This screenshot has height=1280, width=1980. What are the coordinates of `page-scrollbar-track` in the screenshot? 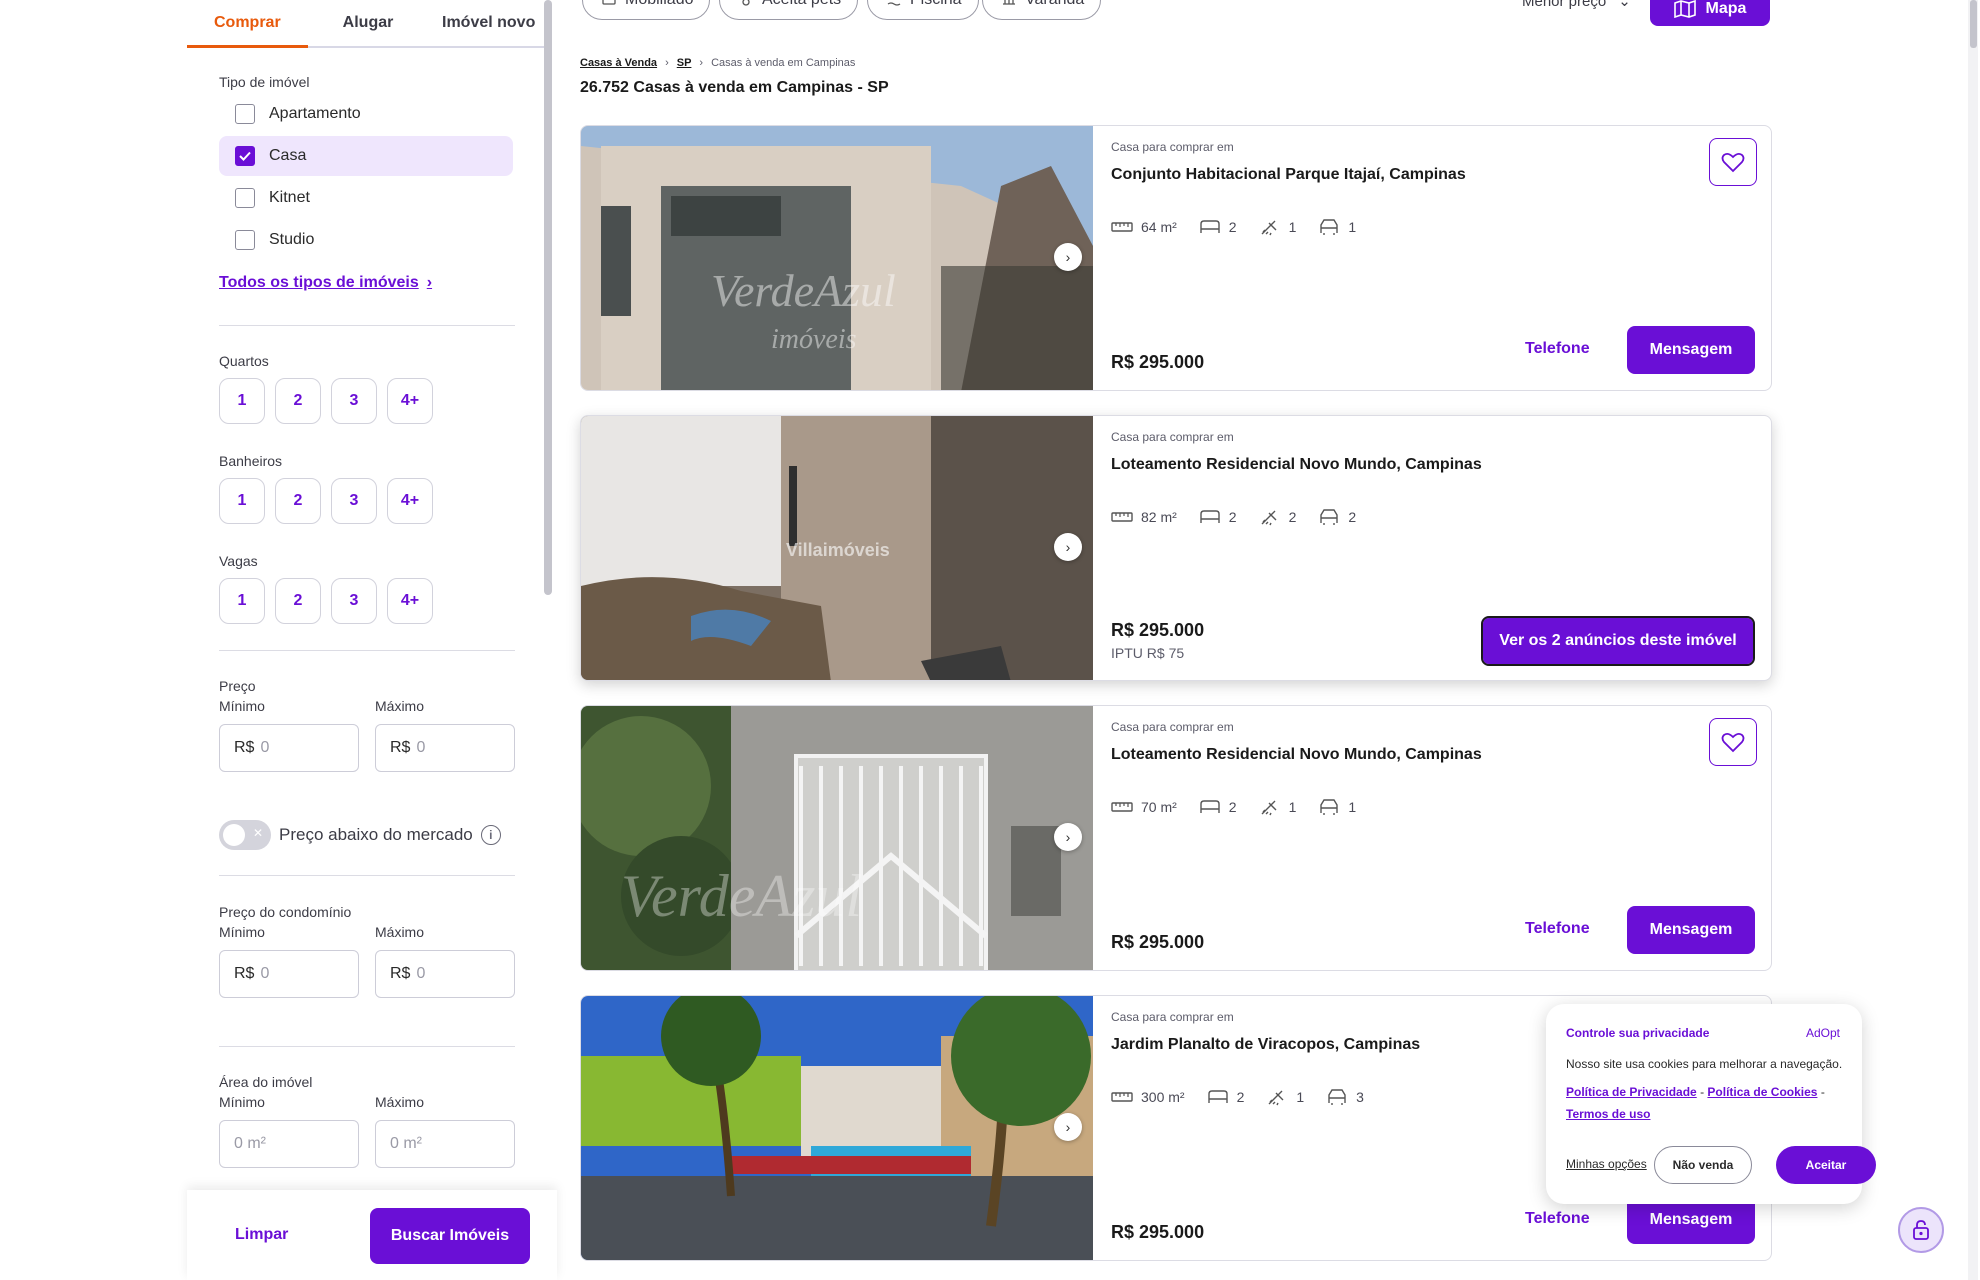 It's located at (1973, 640).